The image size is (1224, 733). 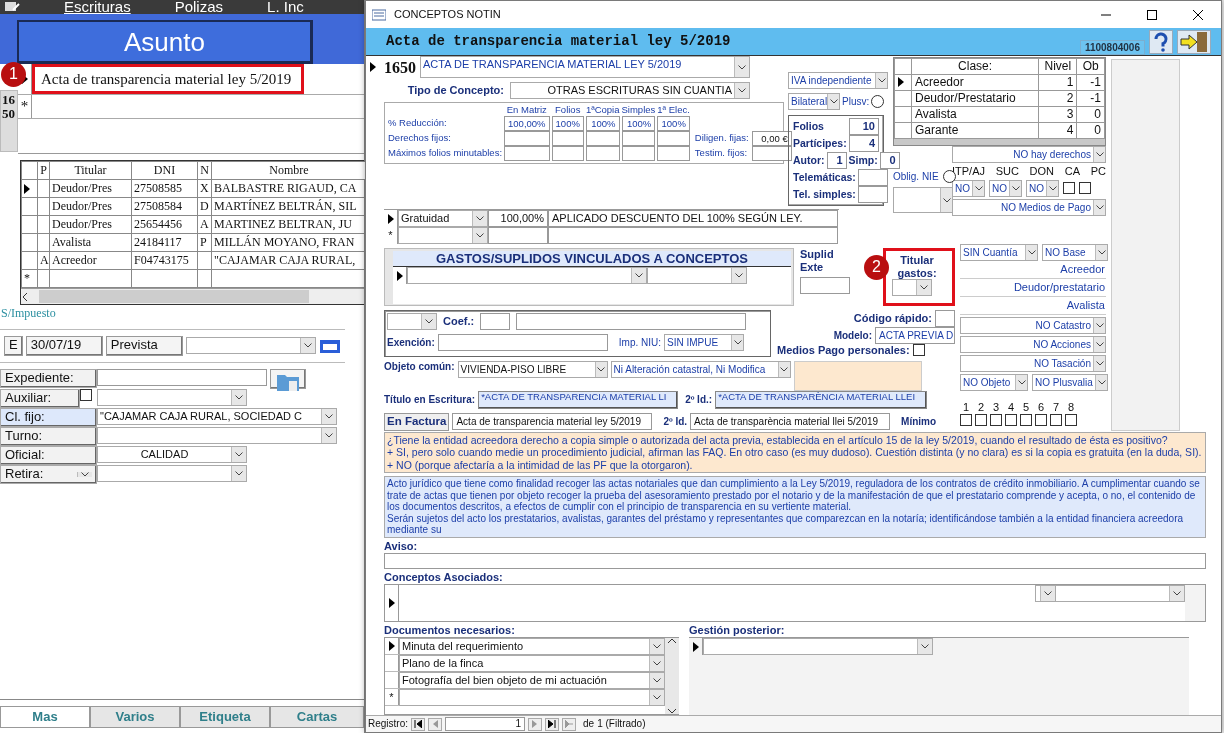 I want to click on dropdown-field: Minuta del requerimiento, so click(x=532, y=646).